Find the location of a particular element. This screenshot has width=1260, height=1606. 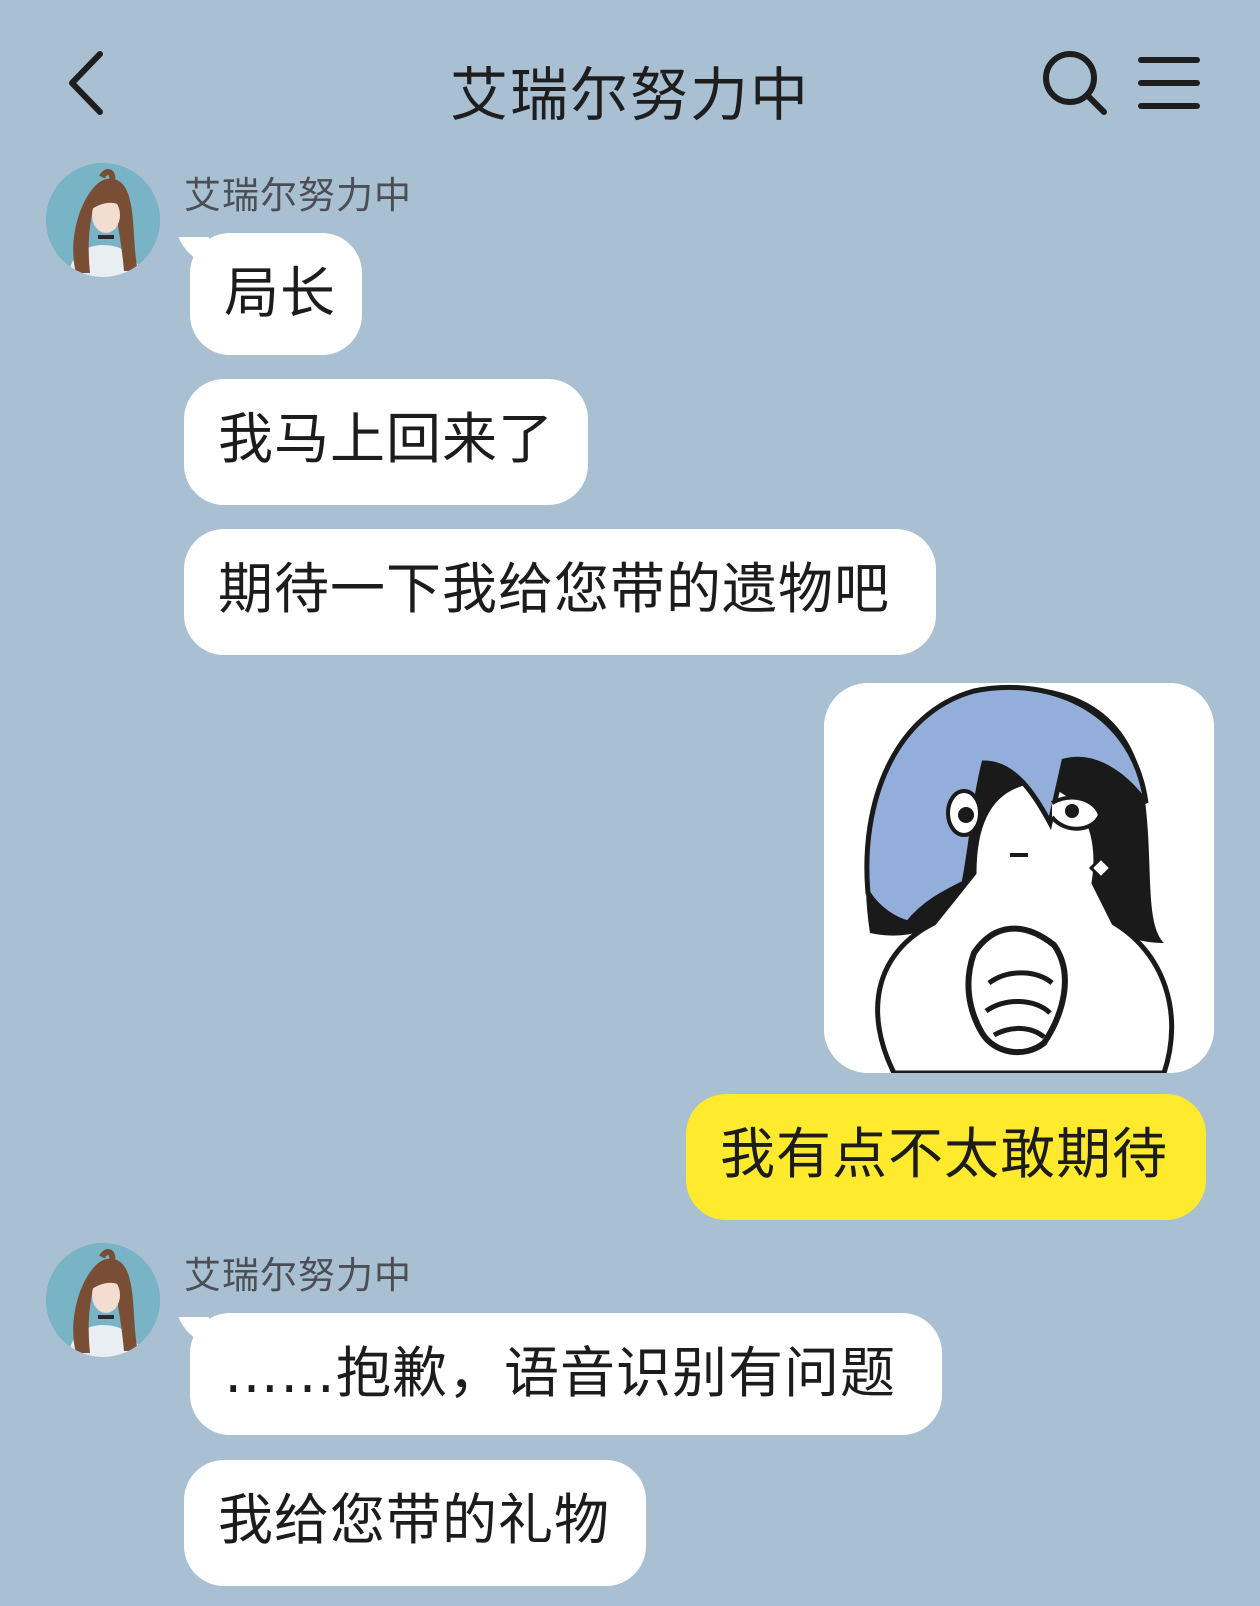

my-message-bubble: 我有点不太敢期待 is located at coordinates (946, 1157).